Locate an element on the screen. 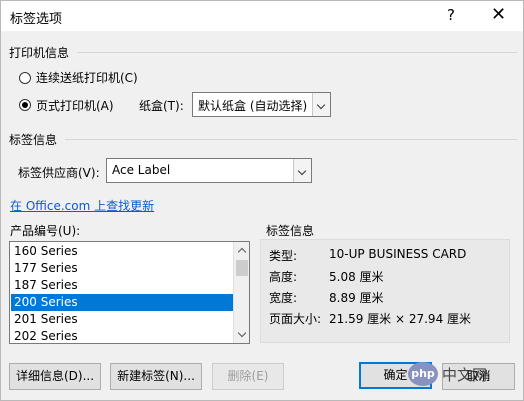 This screenshot has height=401, width=524. label-info-heading: 标签信息 is located at coordinates (33, 140).